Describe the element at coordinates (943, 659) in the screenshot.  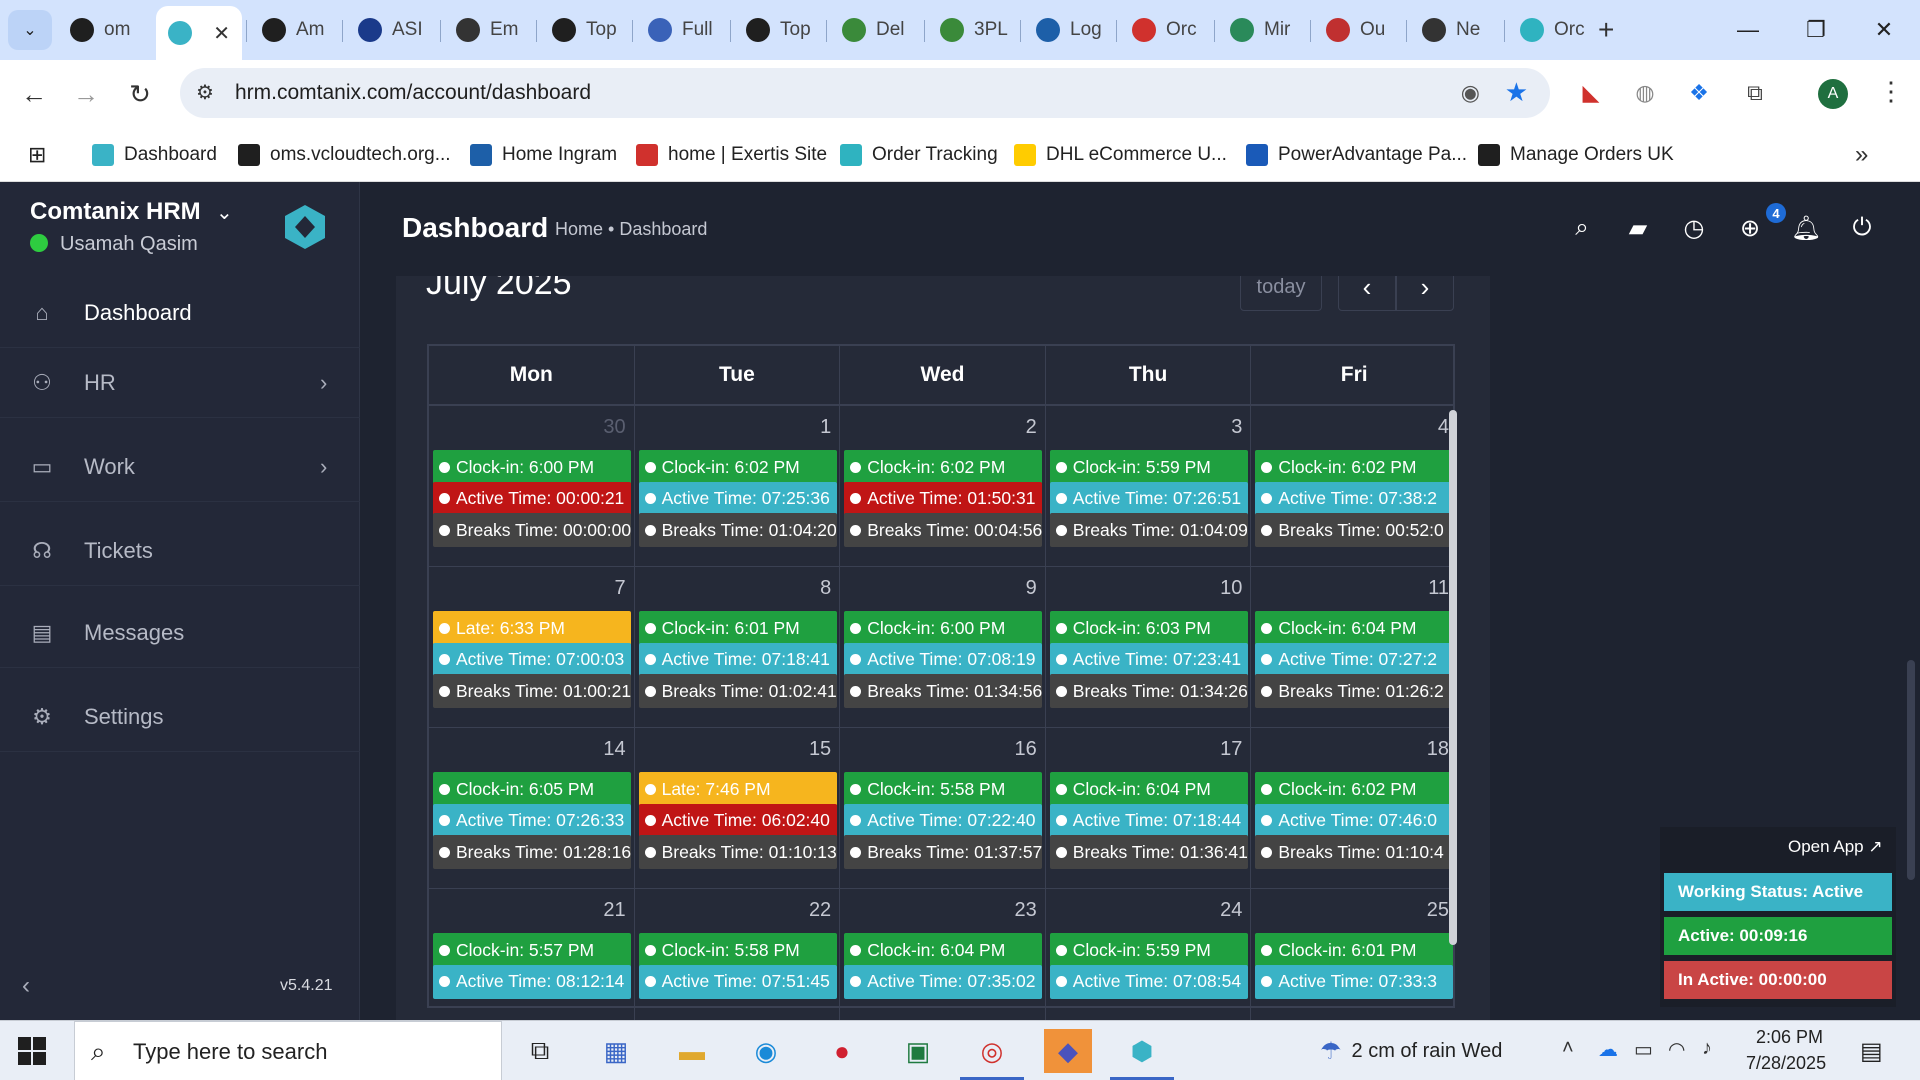
I see `calendar-event: Active Time: 07:08:19` at that location.